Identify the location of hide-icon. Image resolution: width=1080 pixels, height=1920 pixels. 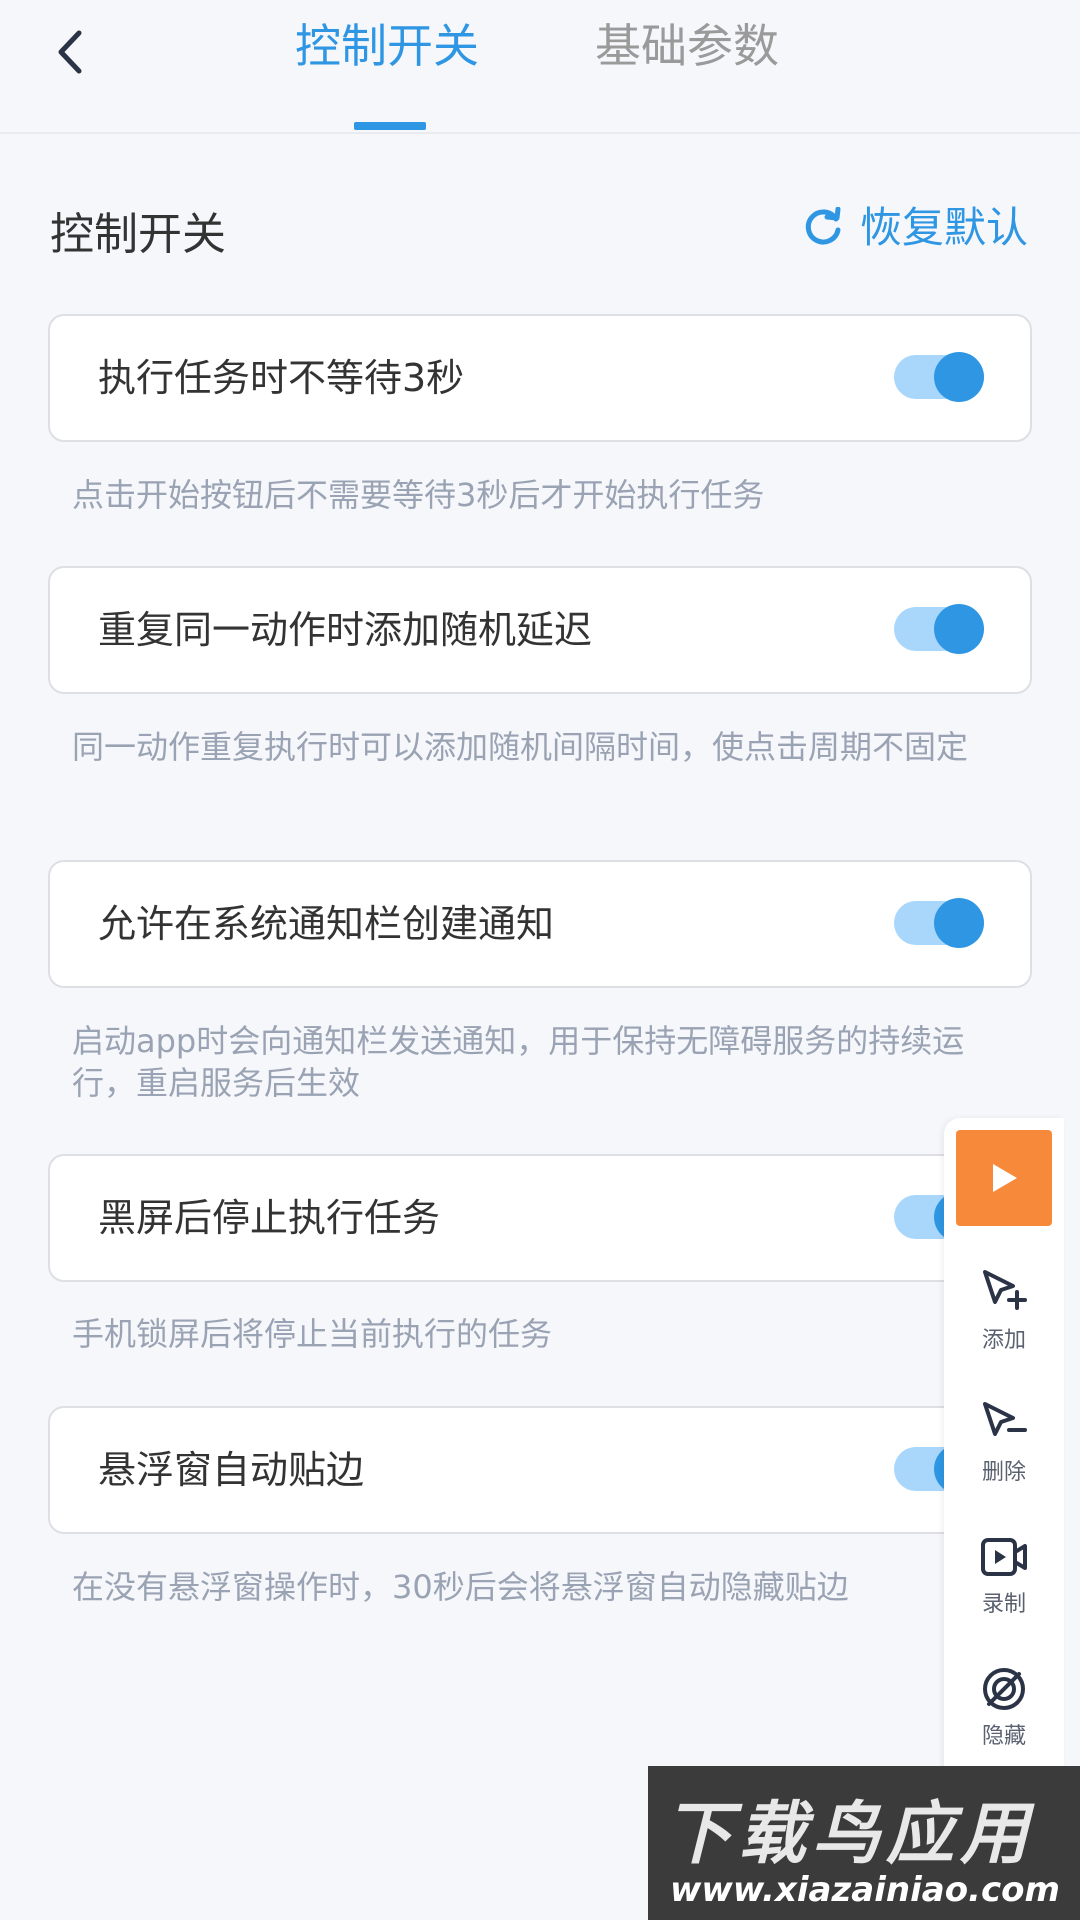
(1004, 1689).